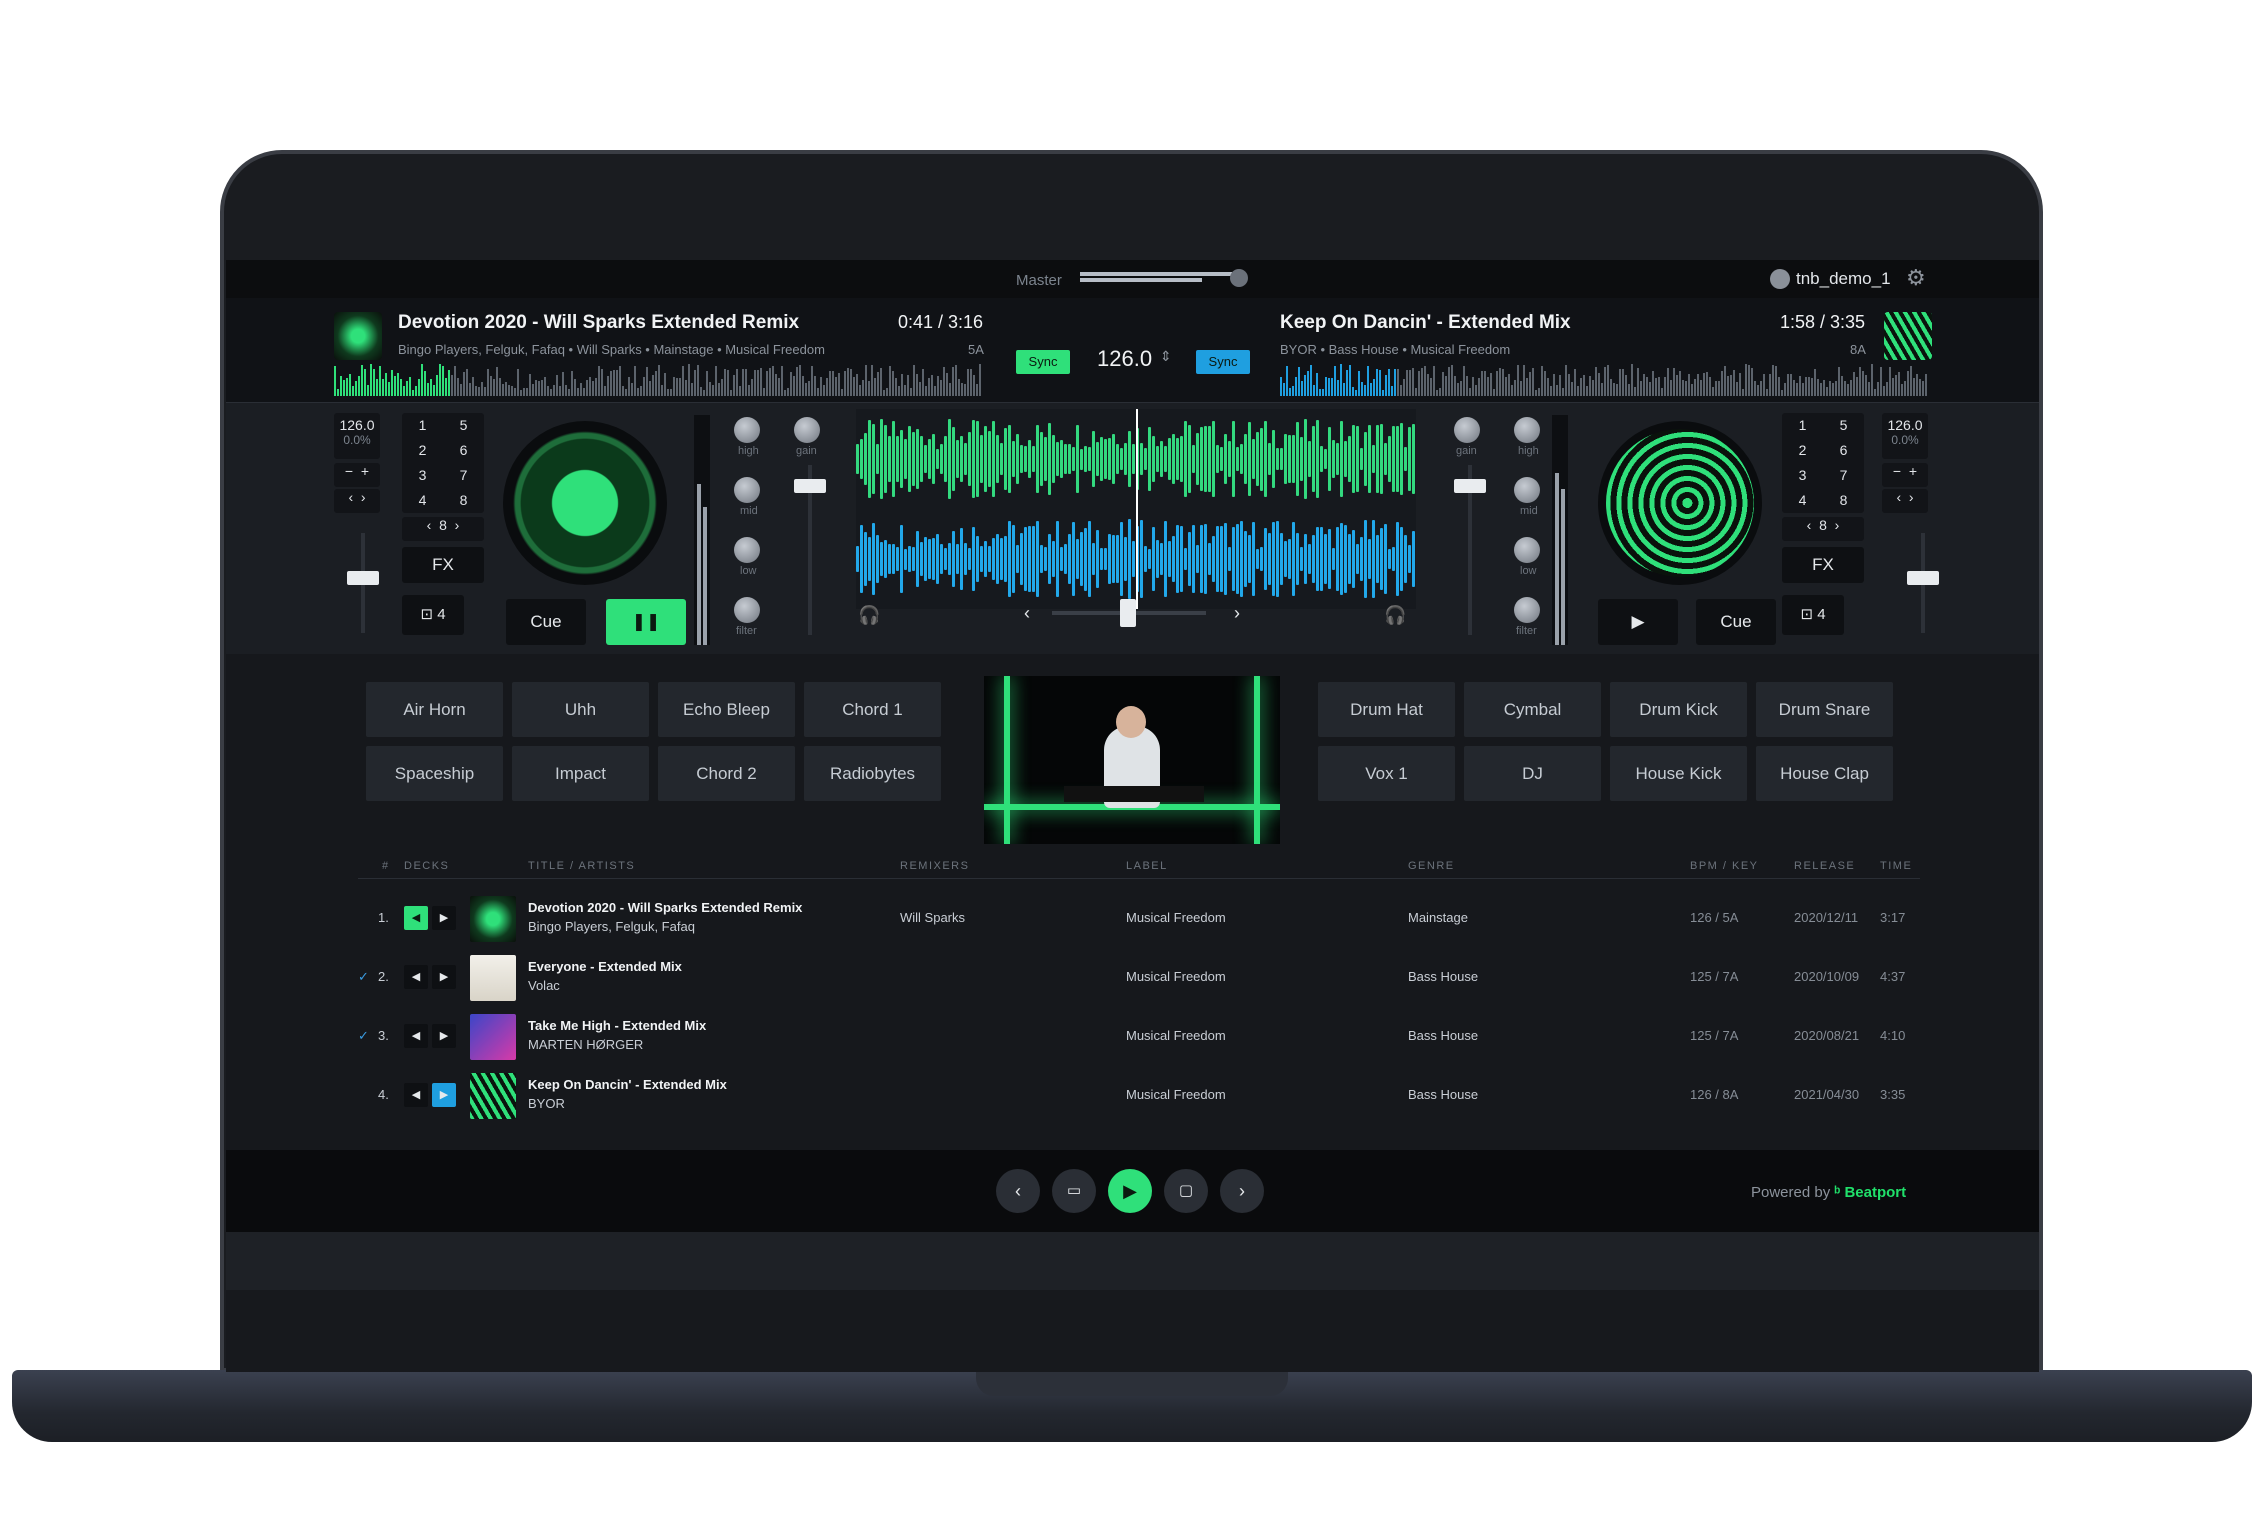 Image resolution: width=2263 pixels, height=1525 pixels. I want to click on deck-b-play-button: ▶, so click(1638, 622).